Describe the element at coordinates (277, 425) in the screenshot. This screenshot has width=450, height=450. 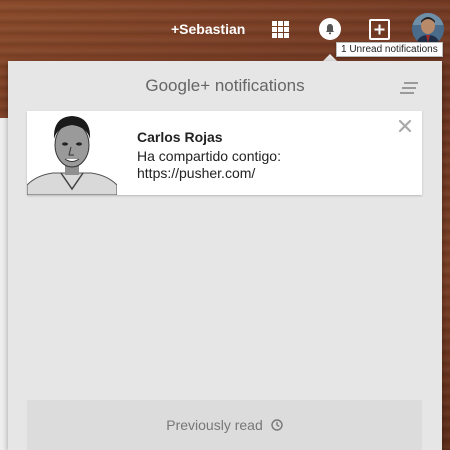
I see `clock-icon` at that location.